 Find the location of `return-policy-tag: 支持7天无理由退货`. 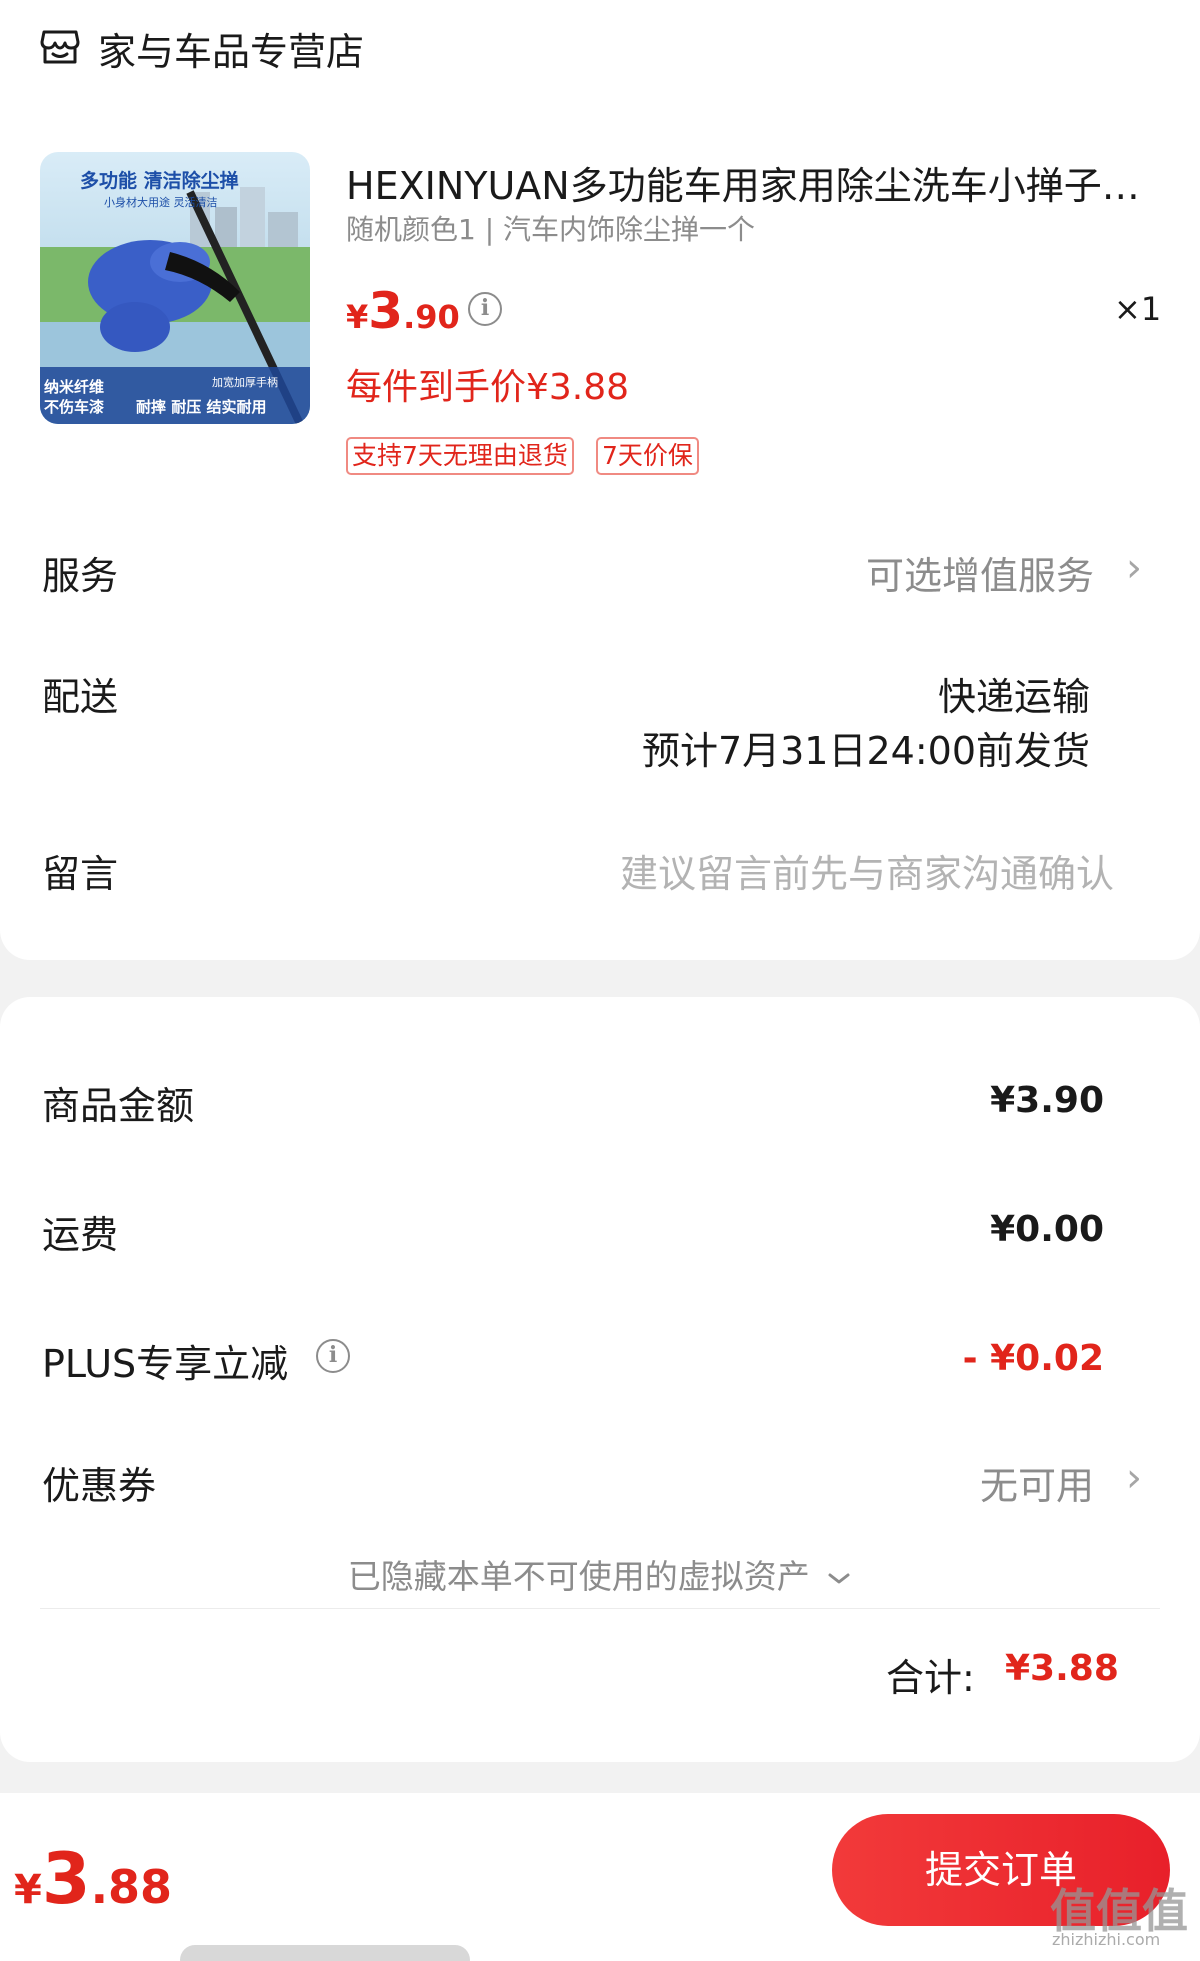

return-policy-tag: 支持7天无理由退货 is located at coordinates (460, 456).